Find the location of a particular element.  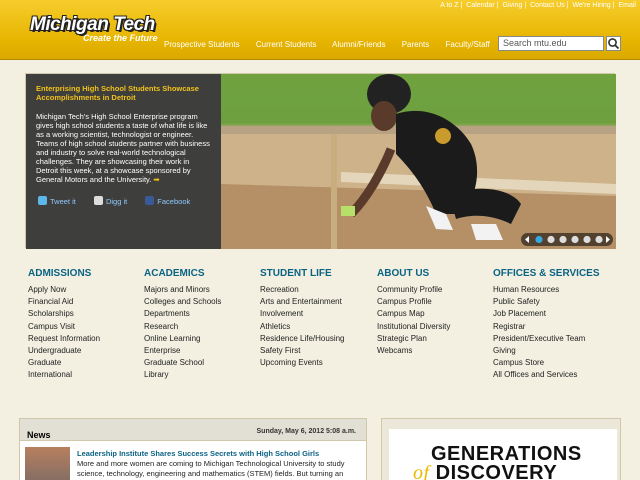

share-links: Tweet it Digg it Facebook is located at coordinates (122, 201).